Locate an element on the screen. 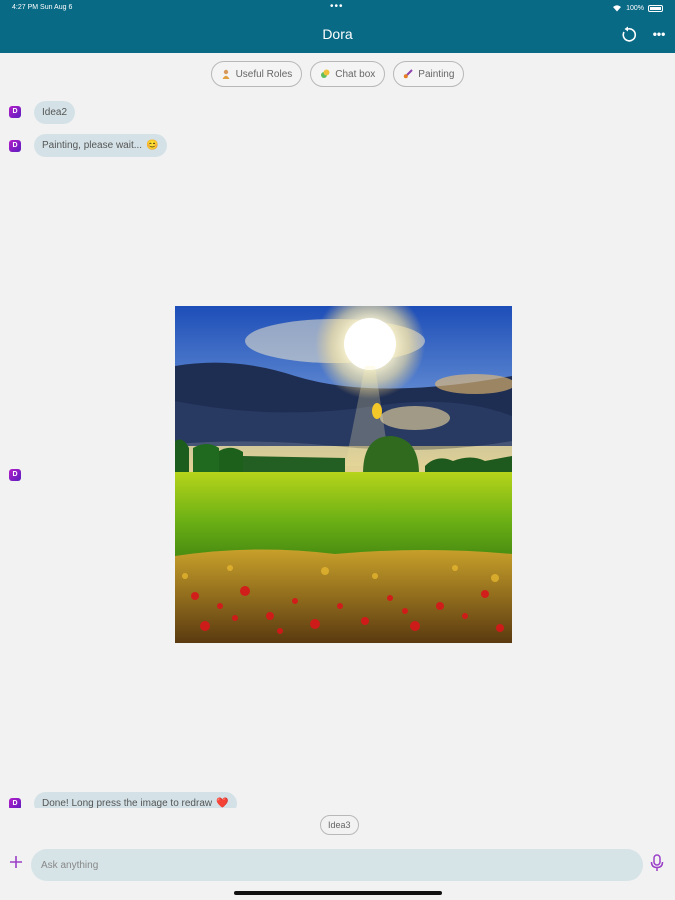 This screenshot has width=675, height=900. mode-chips: Useful Roles Chat box Painting is located at coordinates (337, 74).